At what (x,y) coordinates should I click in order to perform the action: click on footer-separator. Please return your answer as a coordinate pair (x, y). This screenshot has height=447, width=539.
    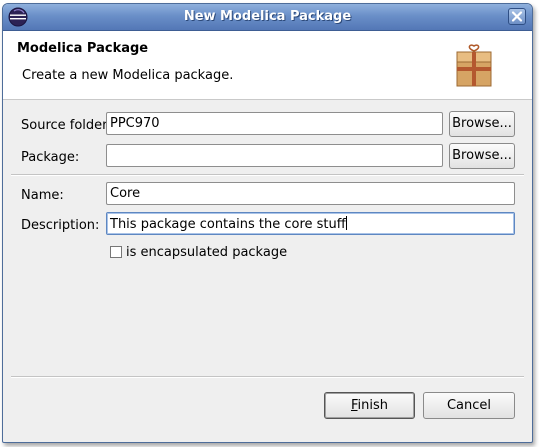
    Looking at the image, I should click on (267, 377).